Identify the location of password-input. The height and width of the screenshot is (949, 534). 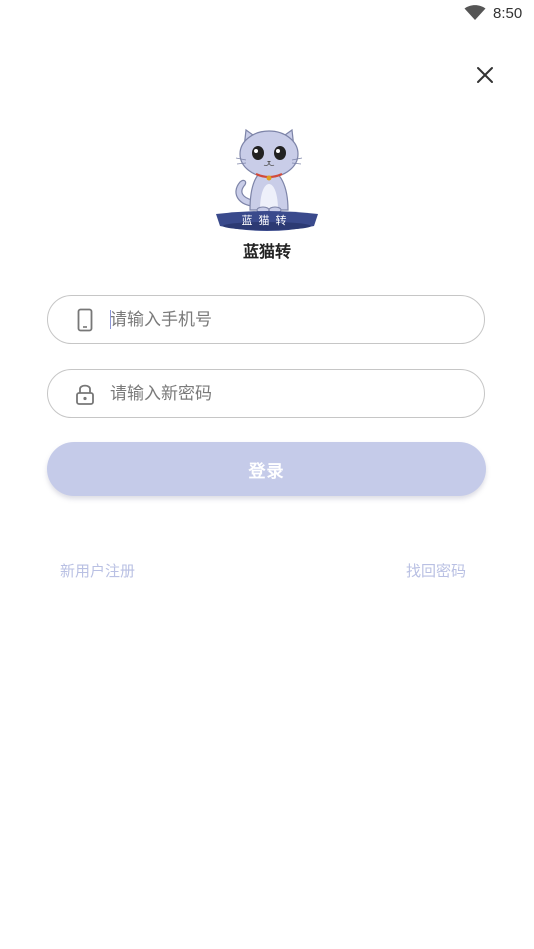
(280, 393).